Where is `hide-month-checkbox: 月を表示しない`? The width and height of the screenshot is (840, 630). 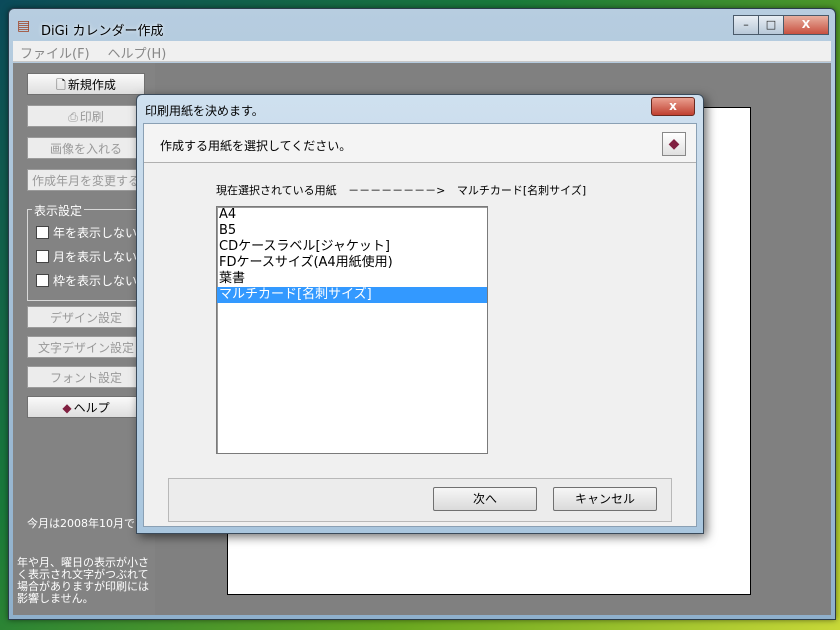 hide-month-checkbox: 月を表示しない is located at coordinates (86, 256).